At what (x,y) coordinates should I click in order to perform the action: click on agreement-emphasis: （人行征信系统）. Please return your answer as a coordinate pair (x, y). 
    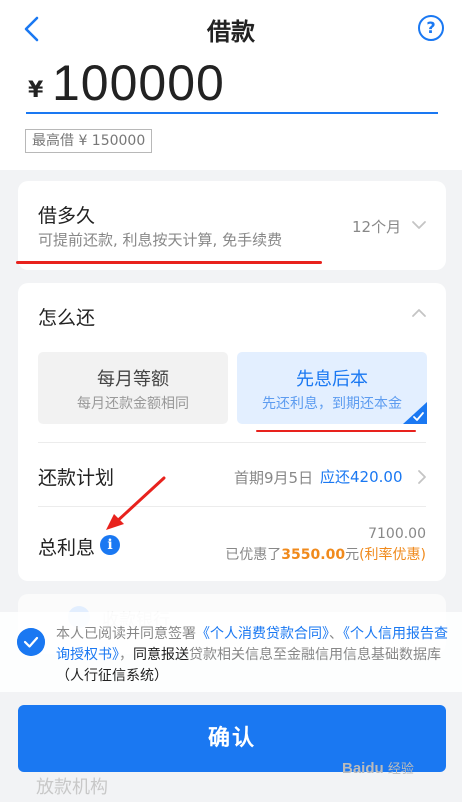
    Looking at the image, I should click on (112, 676).